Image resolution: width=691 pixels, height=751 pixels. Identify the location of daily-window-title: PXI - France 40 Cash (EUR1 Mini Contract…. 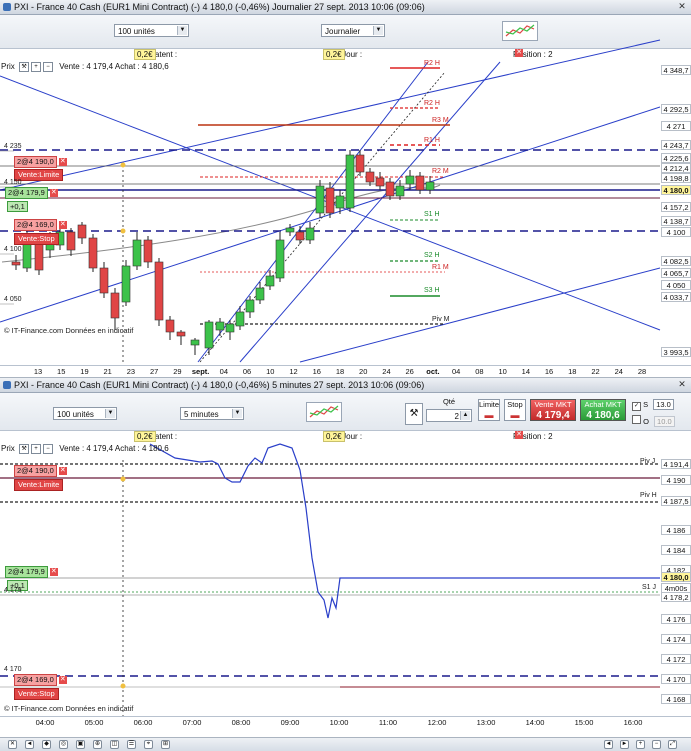
(219, 7).